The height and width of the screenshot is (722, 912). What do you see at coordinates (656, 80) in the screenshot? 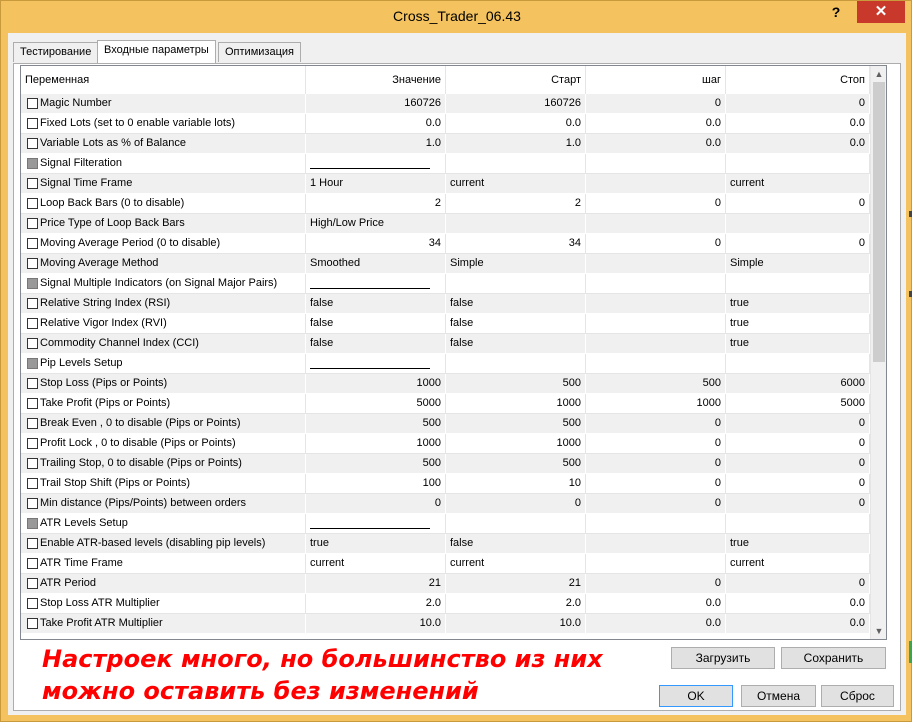
I see `column-header-step: шаг` at bounding box center [656, 80].